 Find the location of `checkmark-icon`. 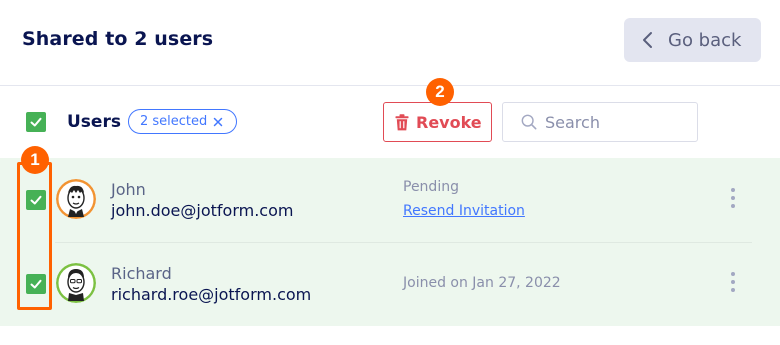

checkmark-icon is located at coordinates (36, 122).